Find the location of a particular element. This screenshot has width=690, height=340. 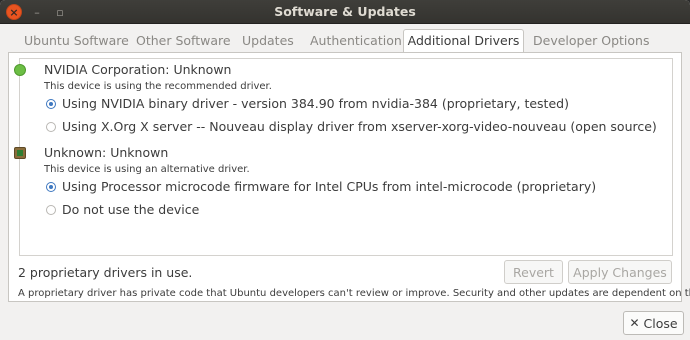

device-name: Unknown is located at coordinates (106, 152).